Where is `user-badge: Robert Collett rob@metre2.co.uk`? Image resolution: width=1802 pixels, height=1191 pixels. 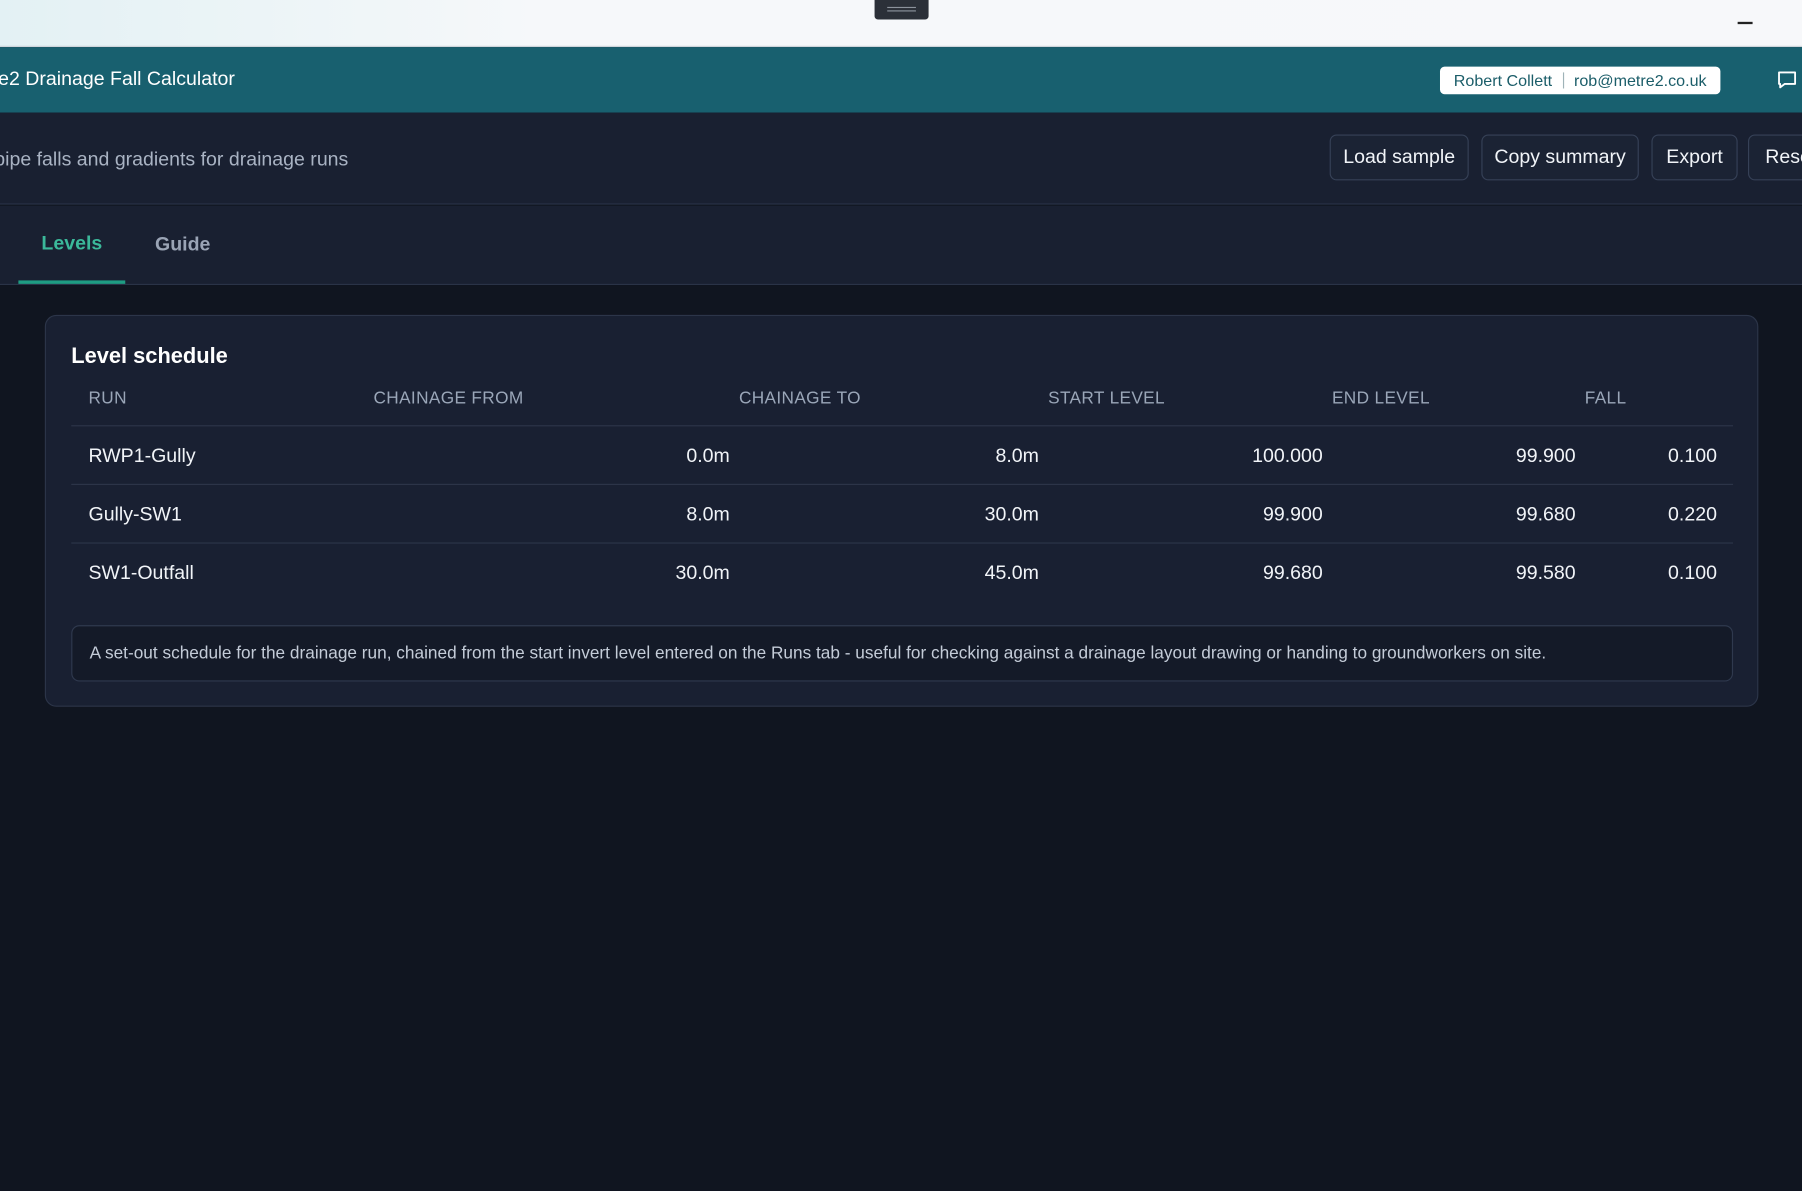 user-badge: Robert Collett rob@metre2.co.uk is located at coordinates (1580, 80).